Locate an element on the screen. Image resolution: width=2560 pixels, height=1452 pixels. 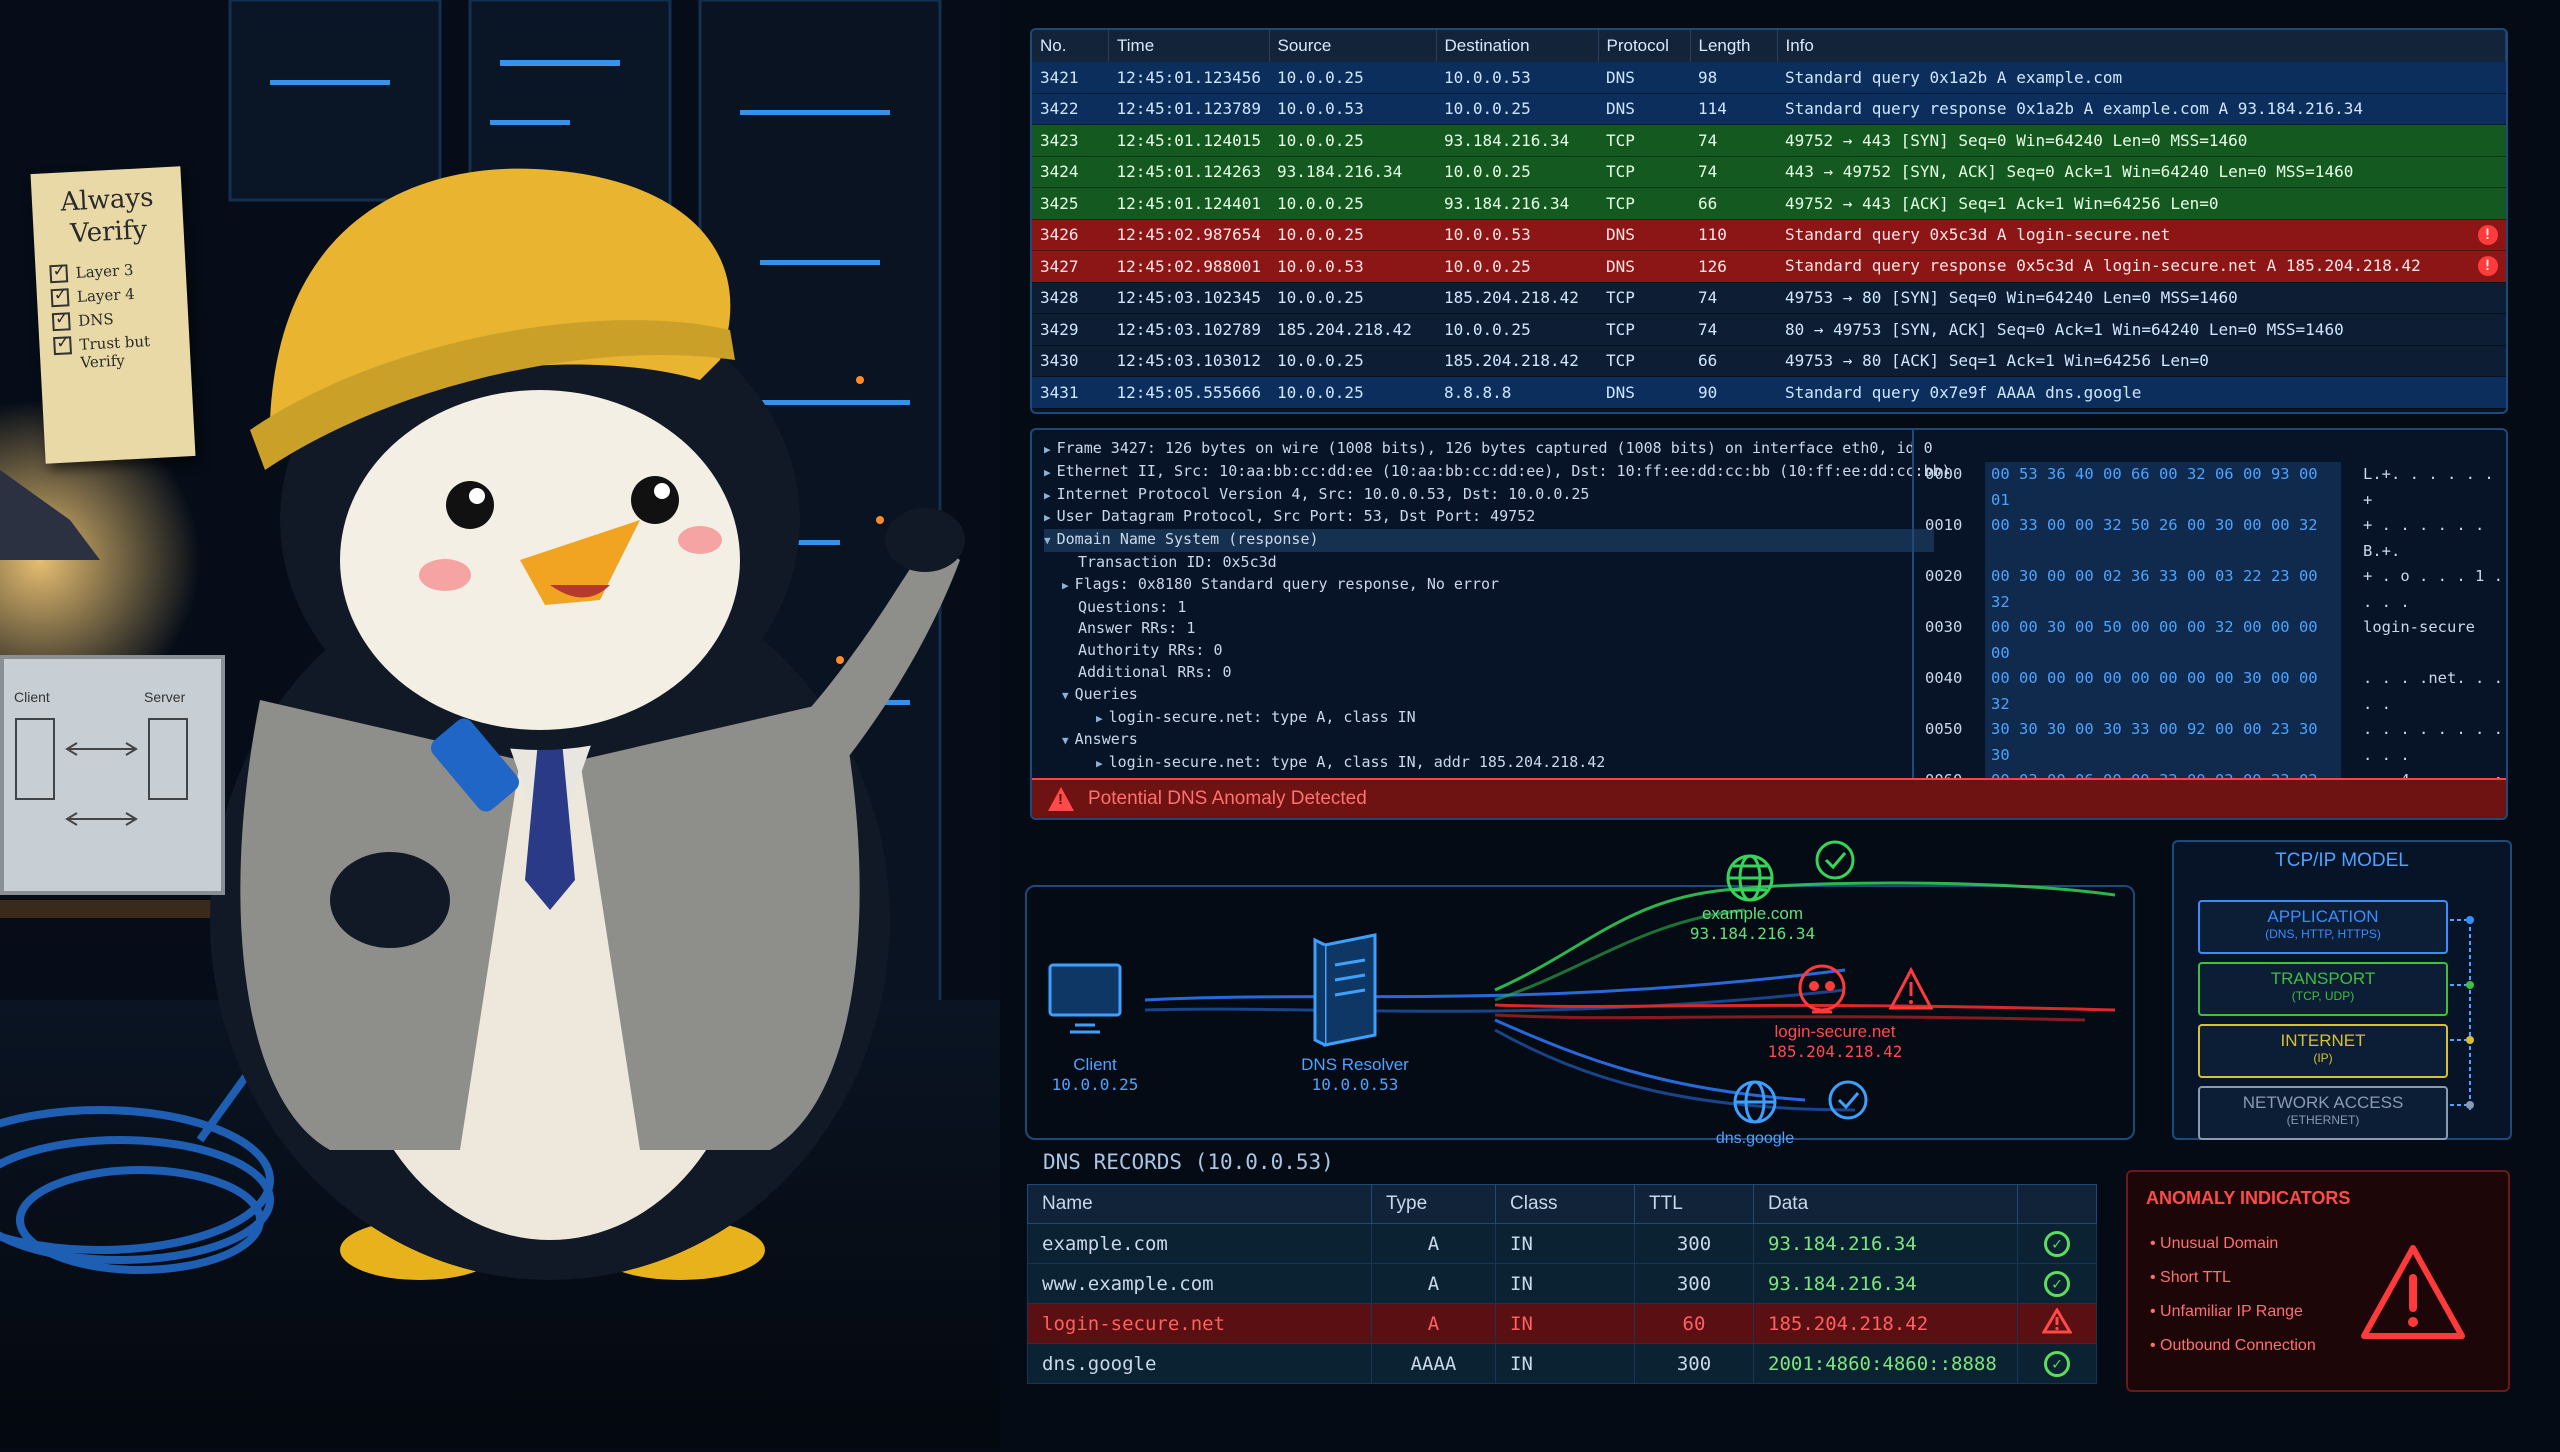
anomaly-alert-bar: Potential DNS Anomaly Detected is located at coordinates (1769, 798).